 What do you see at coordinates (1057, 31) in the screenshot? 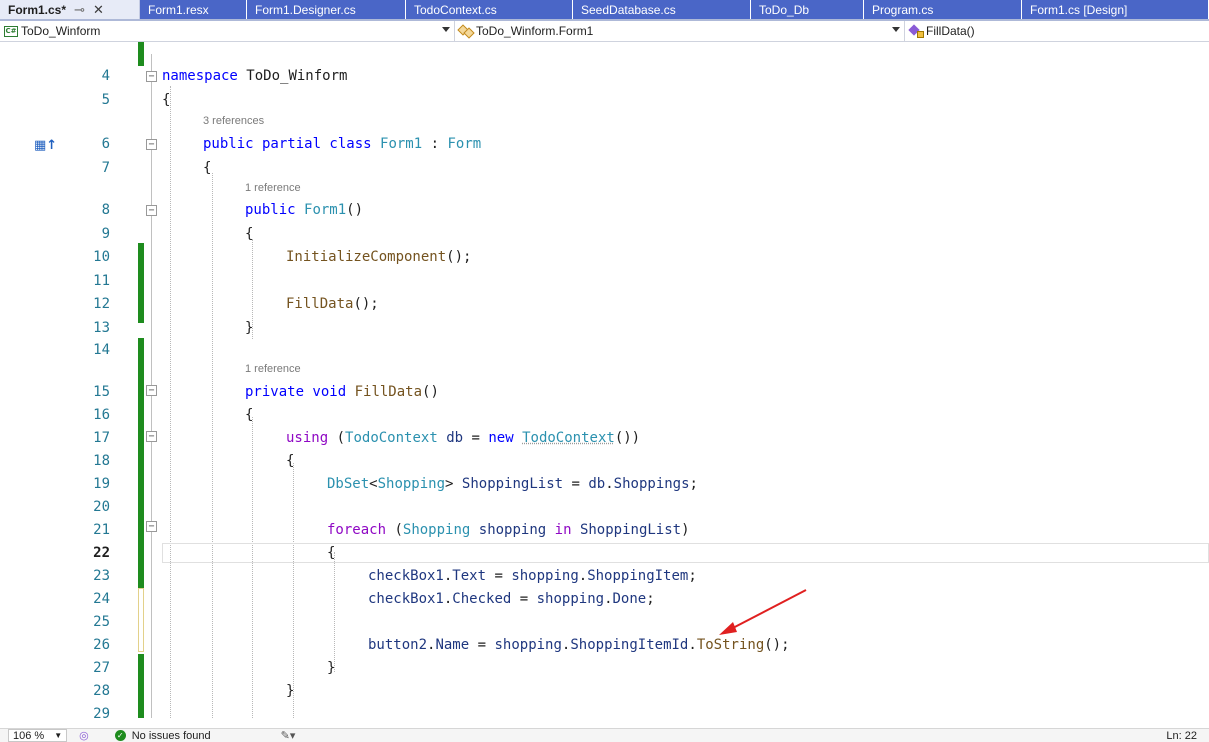
I see `member-dropdown: FillData()` at bounding box center [1057, 31].